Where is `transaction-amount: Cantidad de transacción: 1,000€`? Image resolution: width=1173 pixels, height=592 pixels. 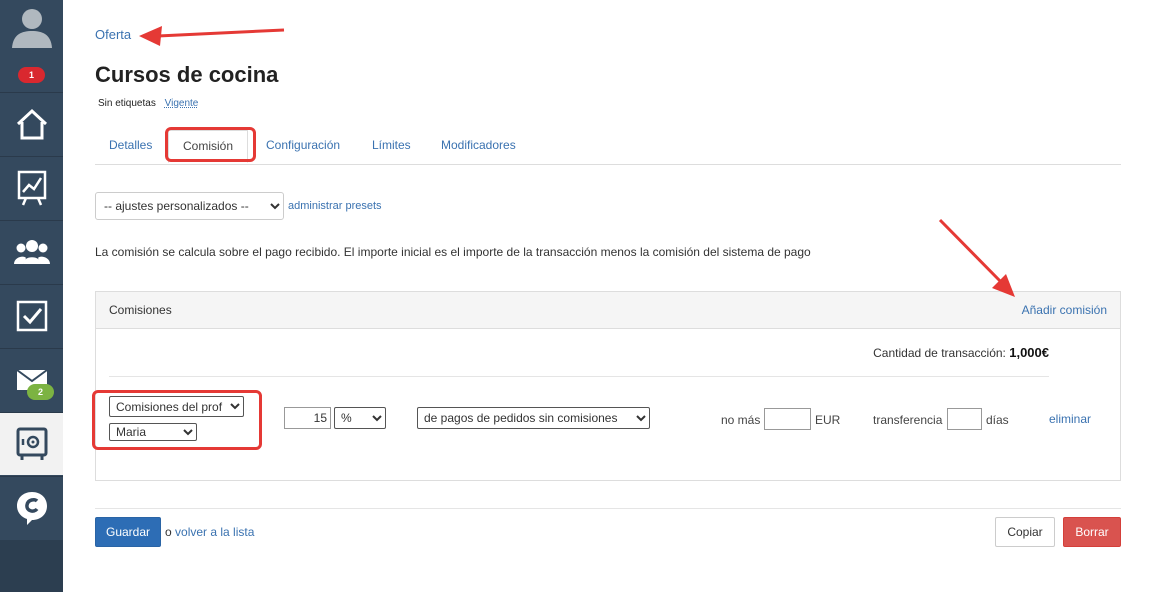
transaction-amount: Cantidad de transacción: 1,000€ is located at coordinates (961, 352).